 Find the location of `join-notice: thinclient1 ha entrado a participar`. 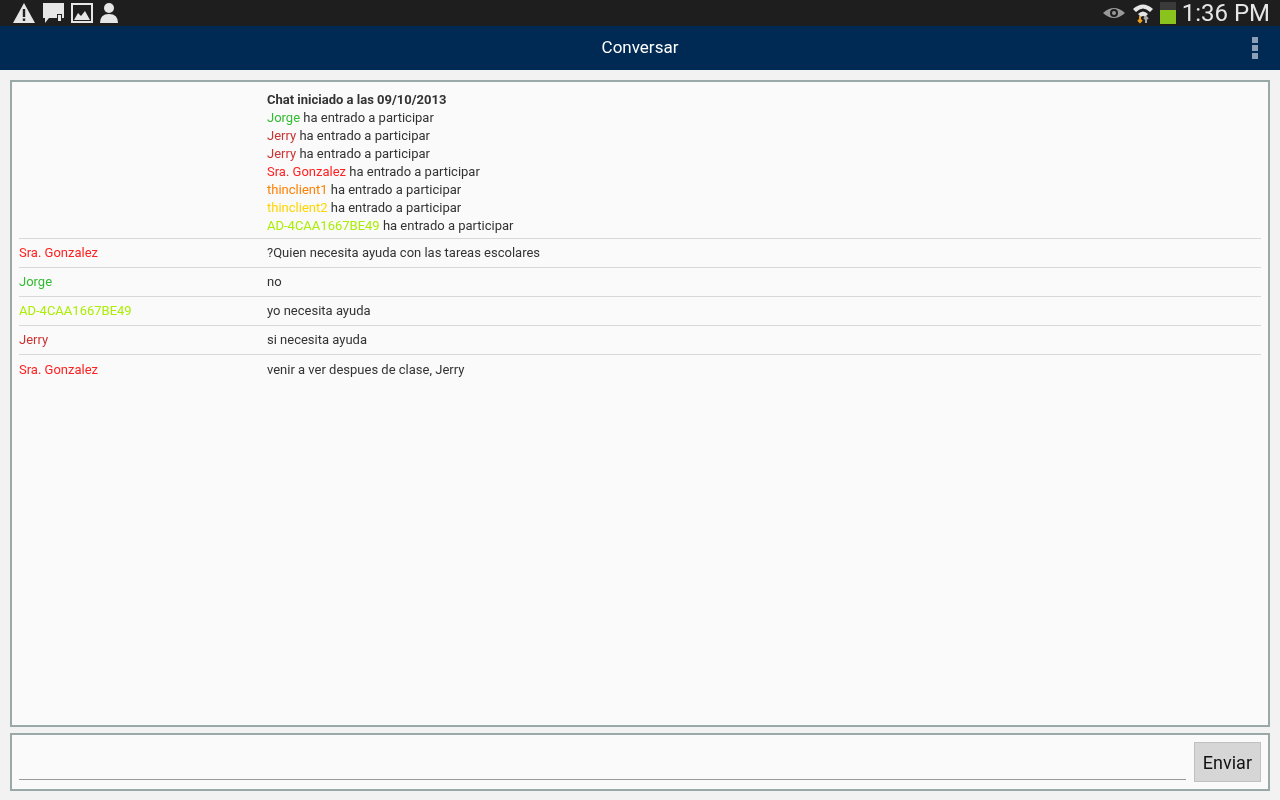

join-notice: thinclient1 ha entrado a participar is located at coordinates (365, 190).